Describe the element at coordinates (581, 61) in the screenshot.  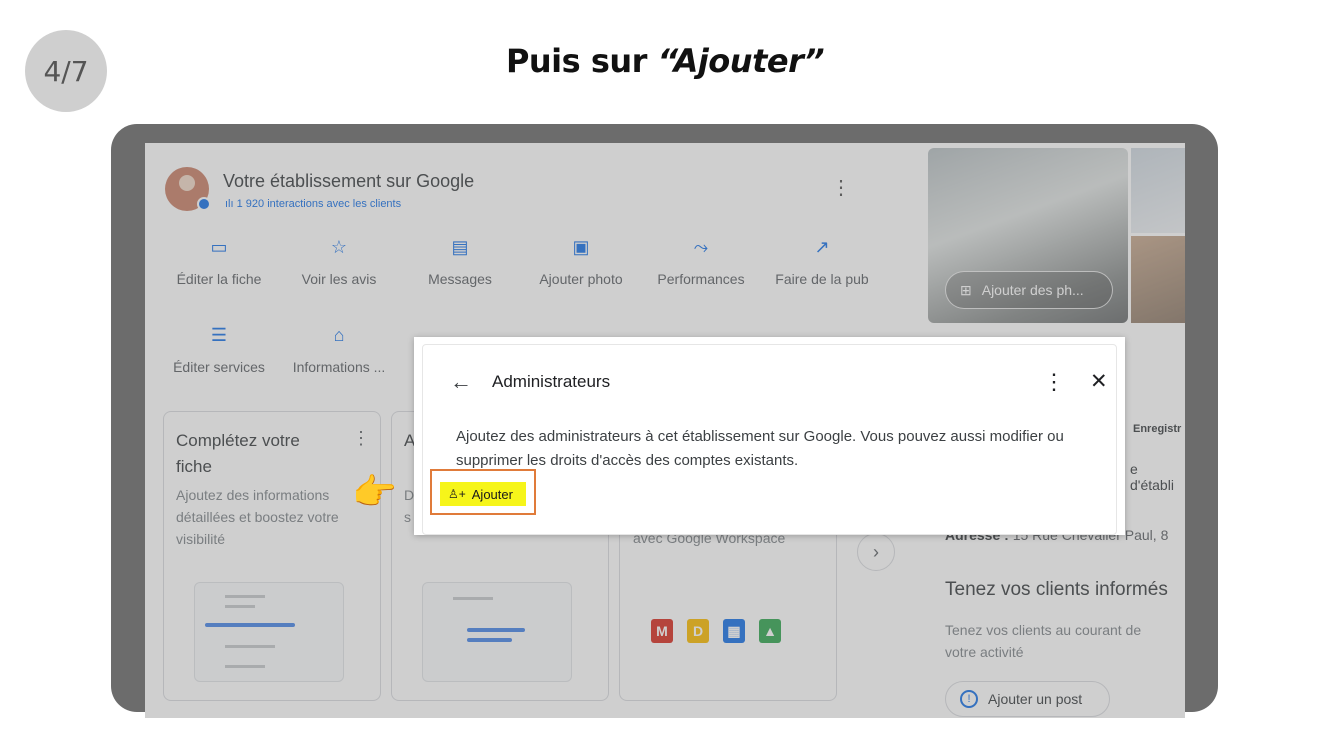
I see `heading-prefix: Puis sur` at that location.